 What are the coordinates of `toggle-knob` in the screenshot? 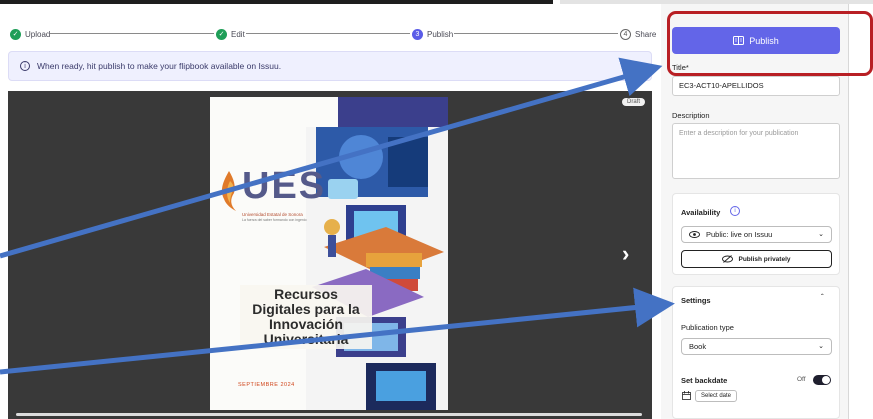 It's located at (826, 380).